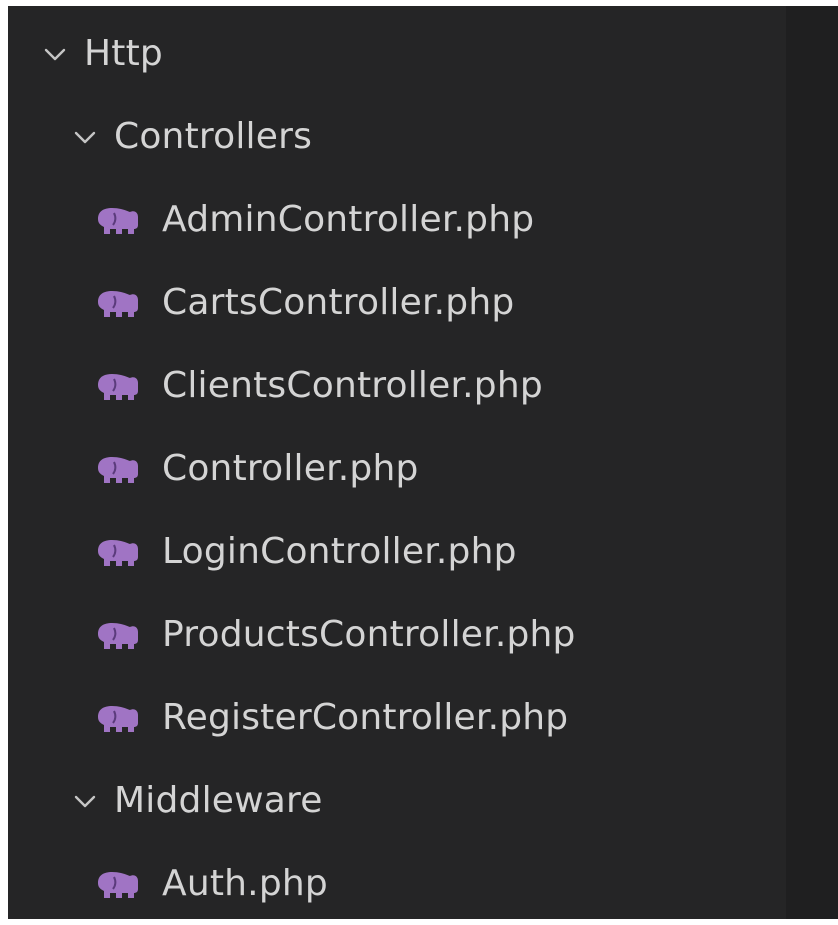 The height and width of the screenshot is (925, 838). I want to click on file-auth: Auth.php, so click(423, 880).